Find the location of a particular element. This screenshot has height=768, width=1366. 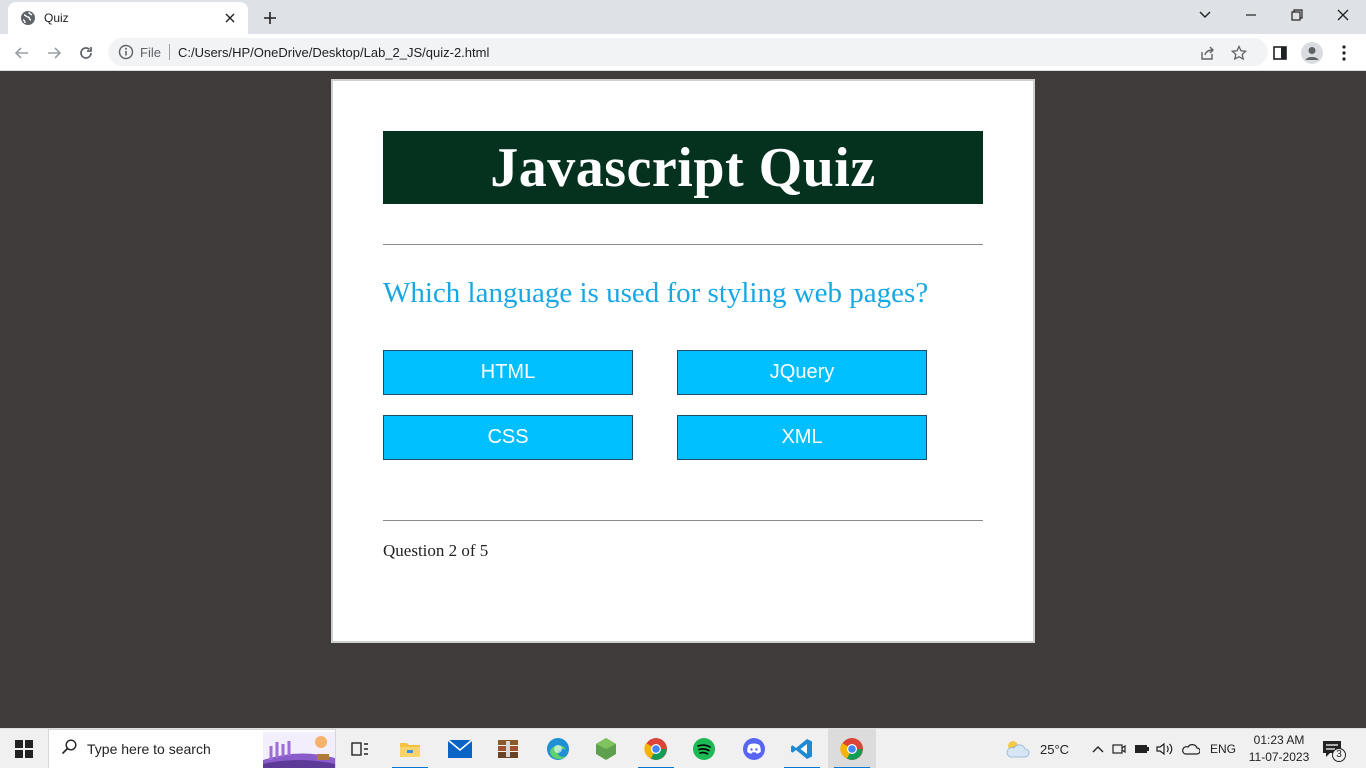

chrome-icon is located at coordinates (656, 748).